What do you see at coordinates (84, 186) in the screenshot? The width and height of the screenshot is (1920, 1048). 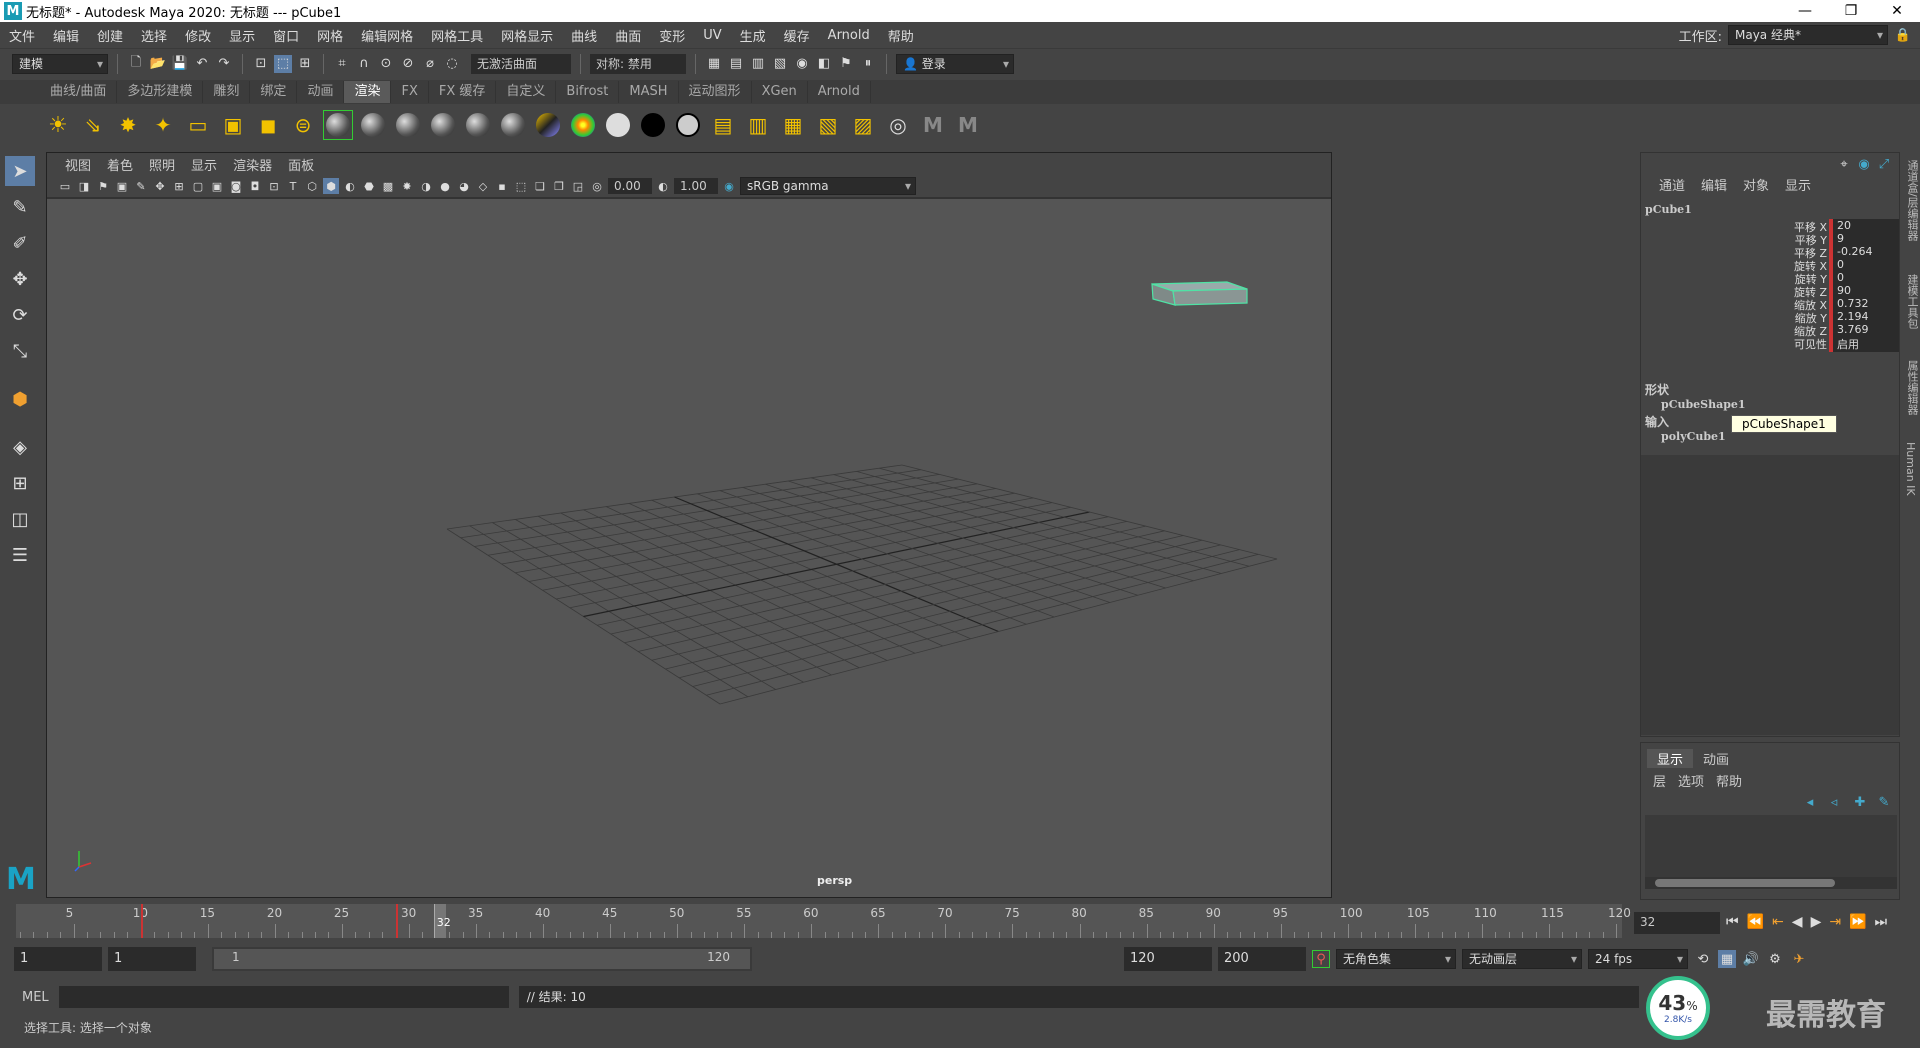 I see `camera-attr-icon: ◨` at bounding box center [84, 186].